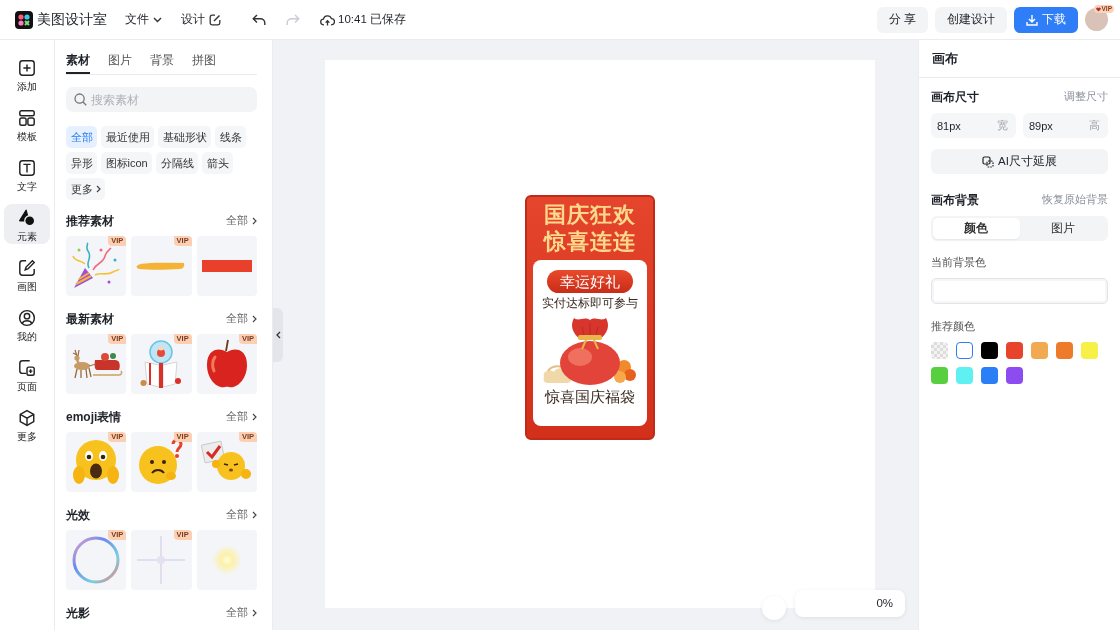 The image size is (1120, 630). What do you see at coordinates (27, 168) in the screenshot?
I see `text-icon` at bounding box center [27, 168].